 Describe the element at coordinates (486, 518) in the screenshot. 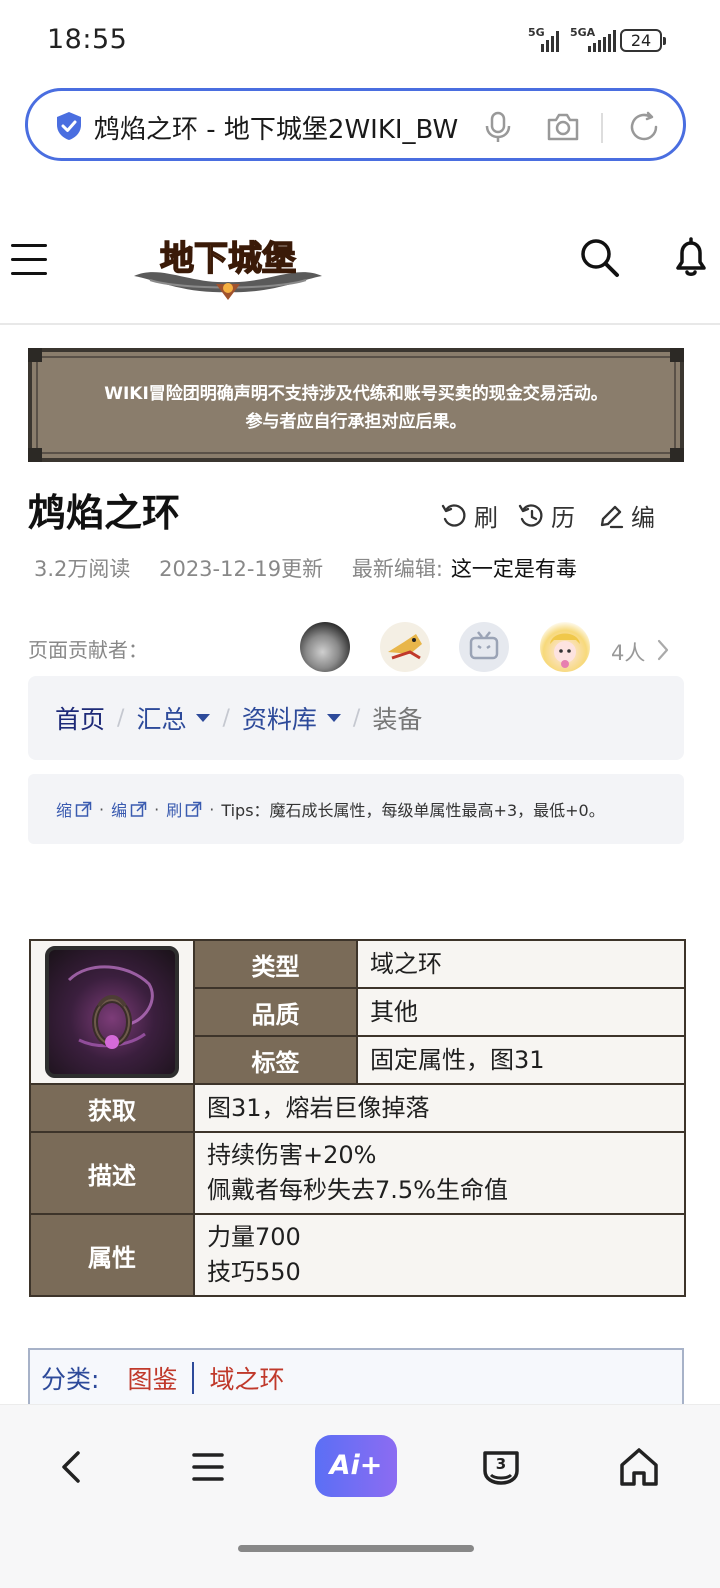

I see `refresh-label: 刷` at that location.